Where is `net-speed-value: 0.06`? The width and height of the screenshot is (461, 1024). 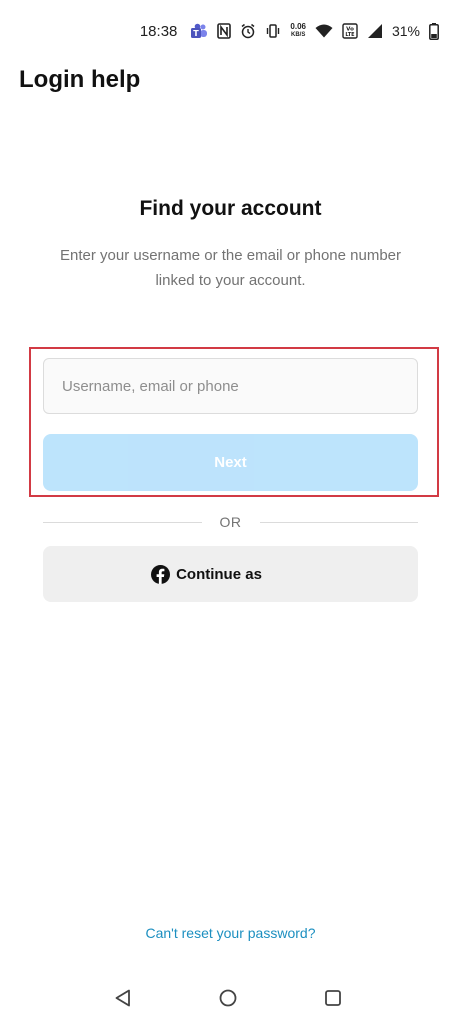 net-speed-value: 0.06 is located at coordinates (298, 26).